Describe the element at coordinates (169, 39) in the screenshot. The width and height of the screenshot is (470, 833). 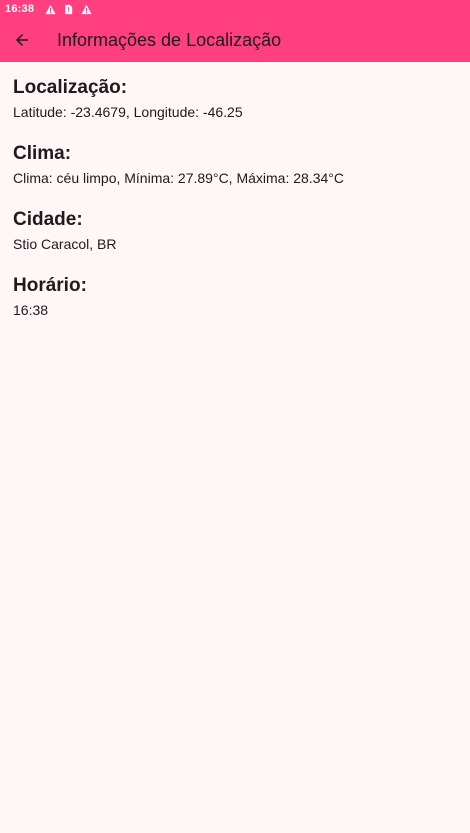
I see `page-title: Informações de Localização` at that location.